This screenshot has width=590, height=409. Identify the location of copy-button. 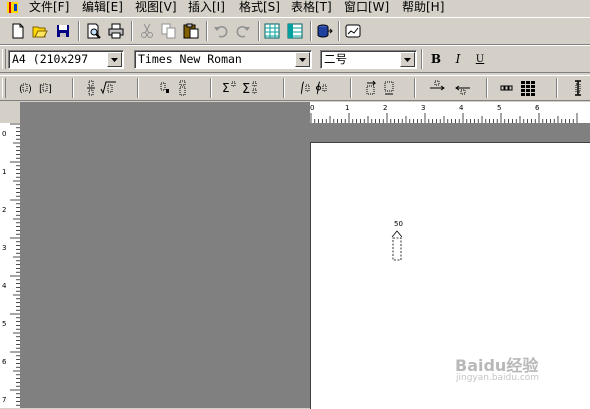
(169, 31).